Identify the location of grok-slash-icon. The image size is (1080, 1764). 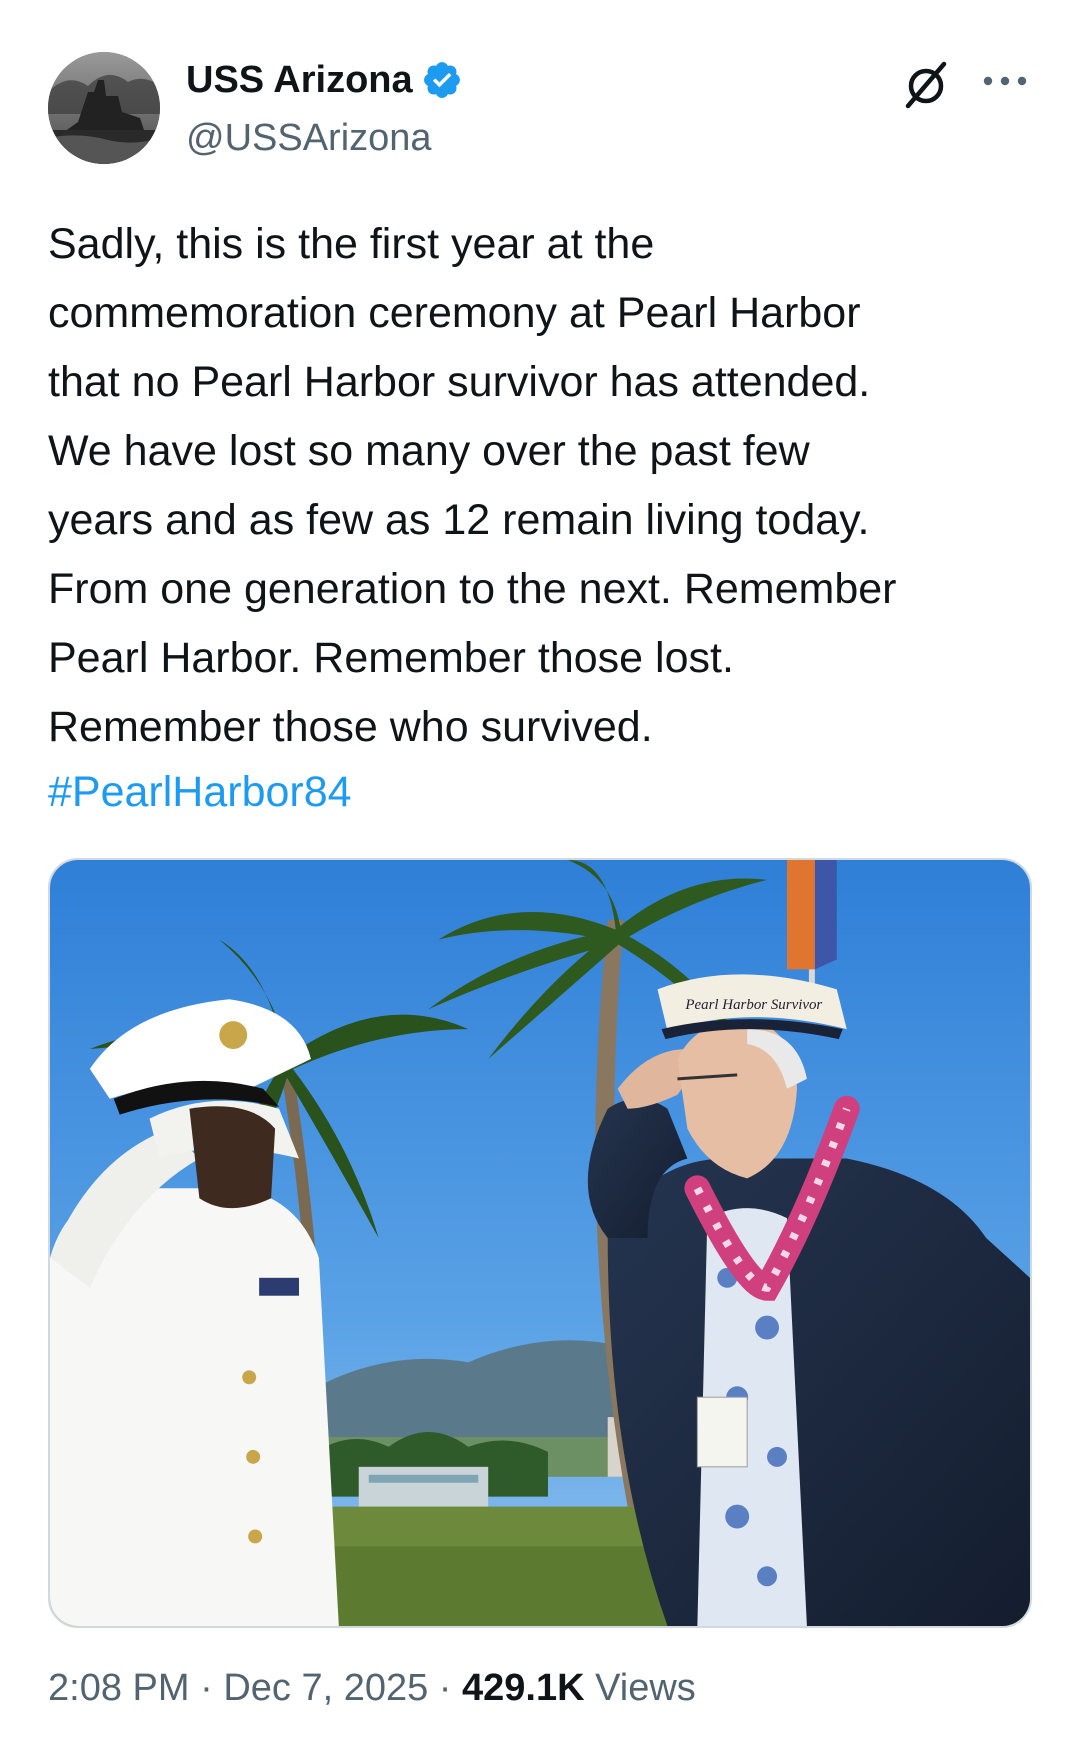
(926, 86).